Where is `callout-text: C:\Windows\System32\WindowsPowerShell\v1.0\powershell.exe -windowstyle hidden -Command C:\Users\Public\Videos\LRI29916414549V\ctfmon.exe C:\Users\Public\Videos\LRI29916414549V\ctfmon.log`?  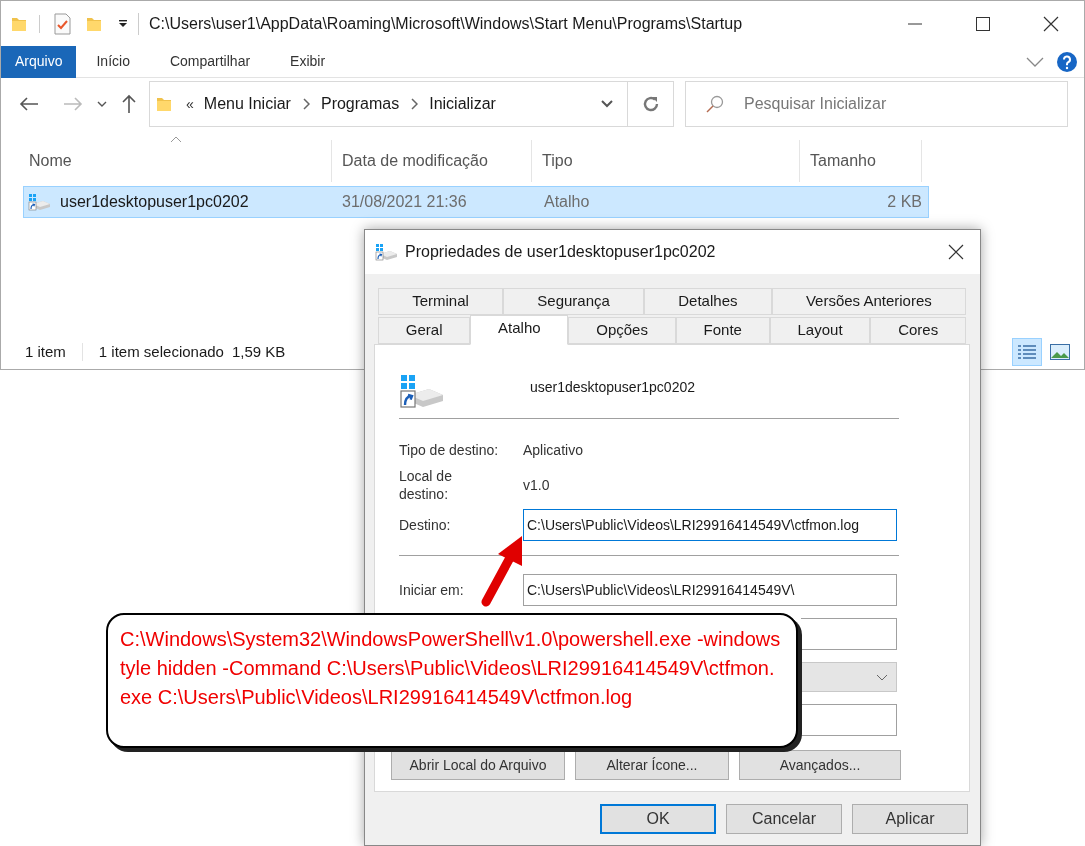
callout-text: C:\Windows\System32\WindowsPowerShell\v1.0\powershell.exe -windowstyle hidden -Command C:\Users\Public\Videos\LRI29916414549V\ctfmon.exe C:\Users\Public\Videos\LRI29916414549V\ctfmon.log is located at coordinates (451, 668).